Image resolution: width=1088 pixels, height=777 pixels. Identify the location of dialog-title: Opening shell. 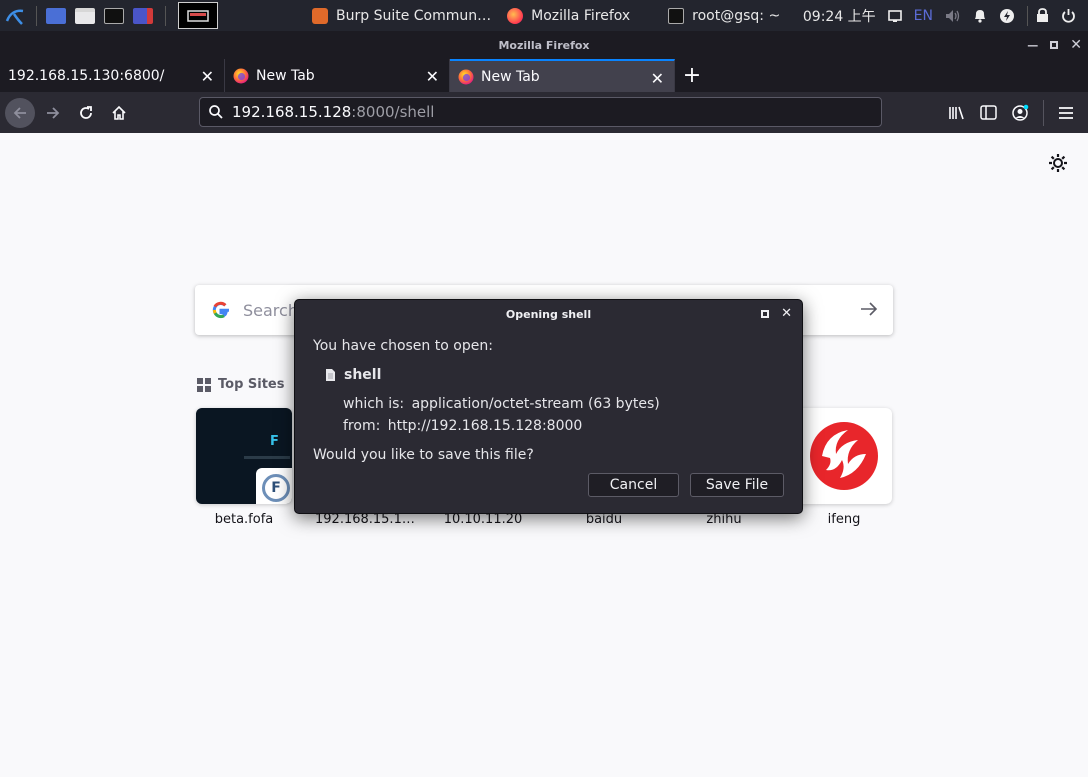
(548, 314).